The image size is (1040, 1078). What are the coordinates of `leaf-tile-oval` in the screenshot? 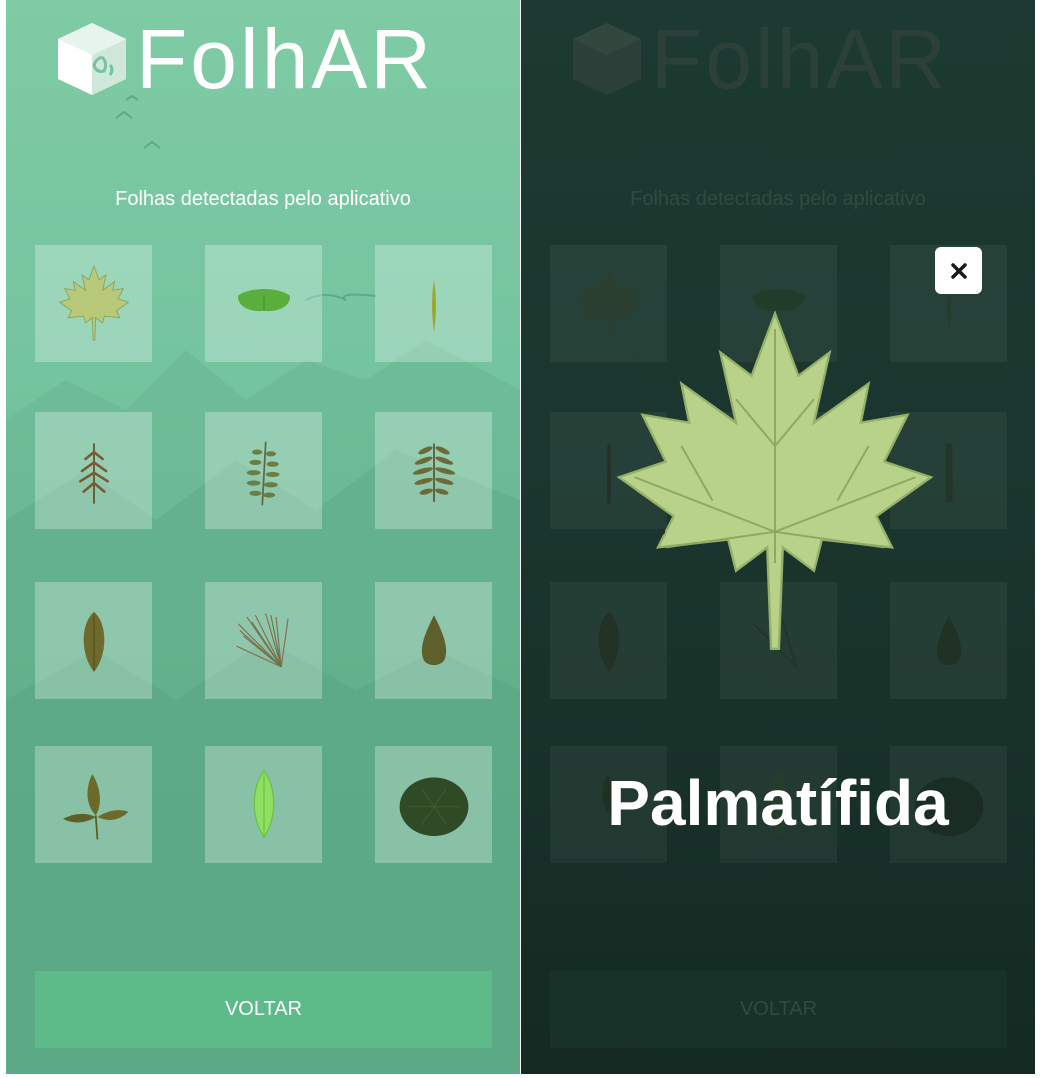 It's located at (93, 640).